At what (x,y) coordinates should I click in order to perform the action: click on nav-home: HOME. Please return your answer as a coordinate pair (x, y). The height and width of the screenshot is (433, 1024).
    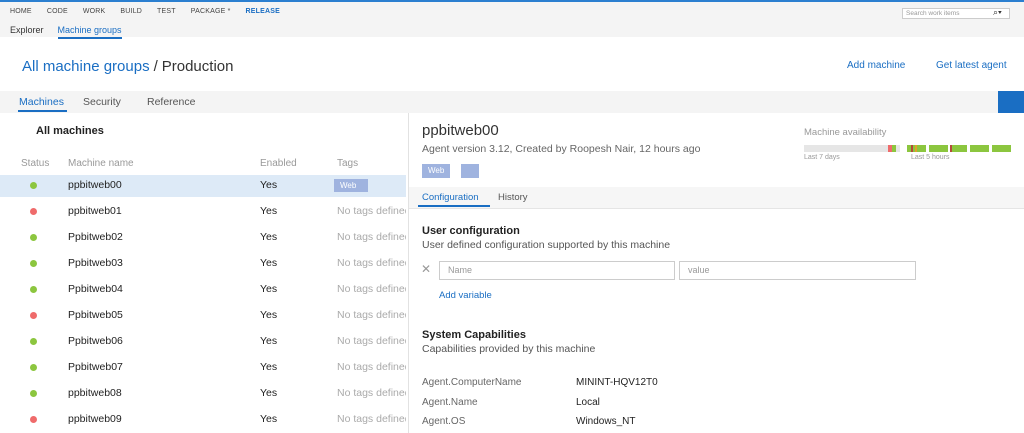
    Looking at the image, I should click on (21, 11).